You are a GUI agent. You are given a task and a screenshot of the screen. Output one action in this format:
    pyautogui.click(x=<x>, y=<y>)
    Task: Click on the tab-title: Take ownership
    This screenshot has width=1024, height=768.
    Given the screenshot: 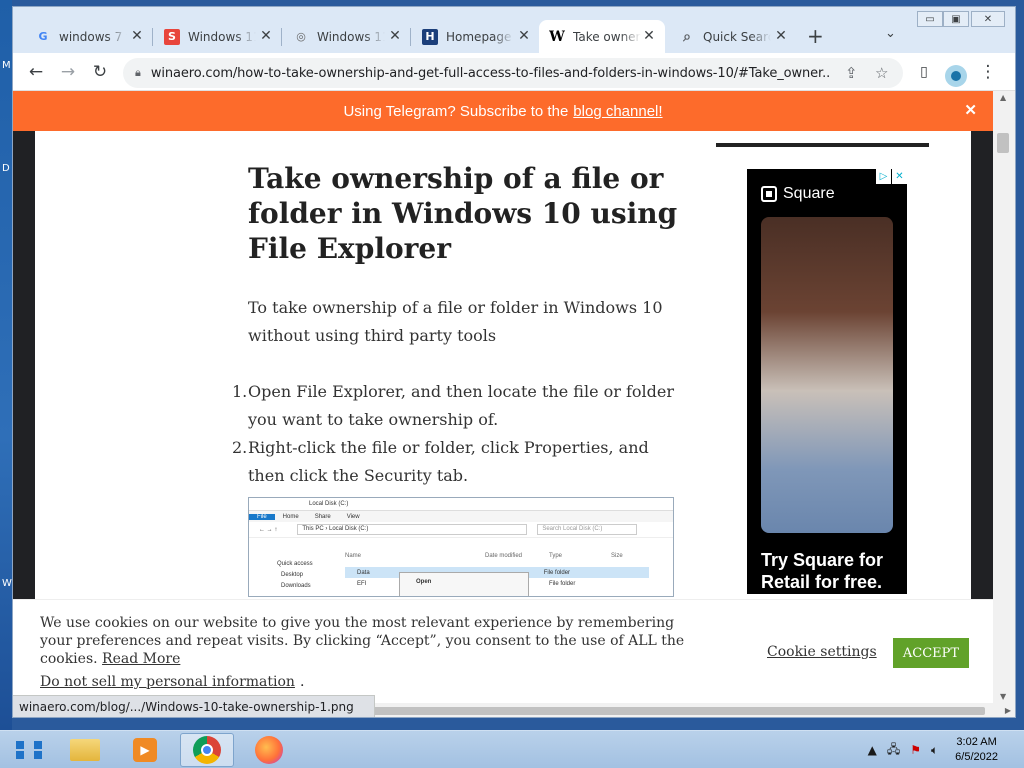 What is the action you would take?
    pyautogui.click(x=607, y=36)
    